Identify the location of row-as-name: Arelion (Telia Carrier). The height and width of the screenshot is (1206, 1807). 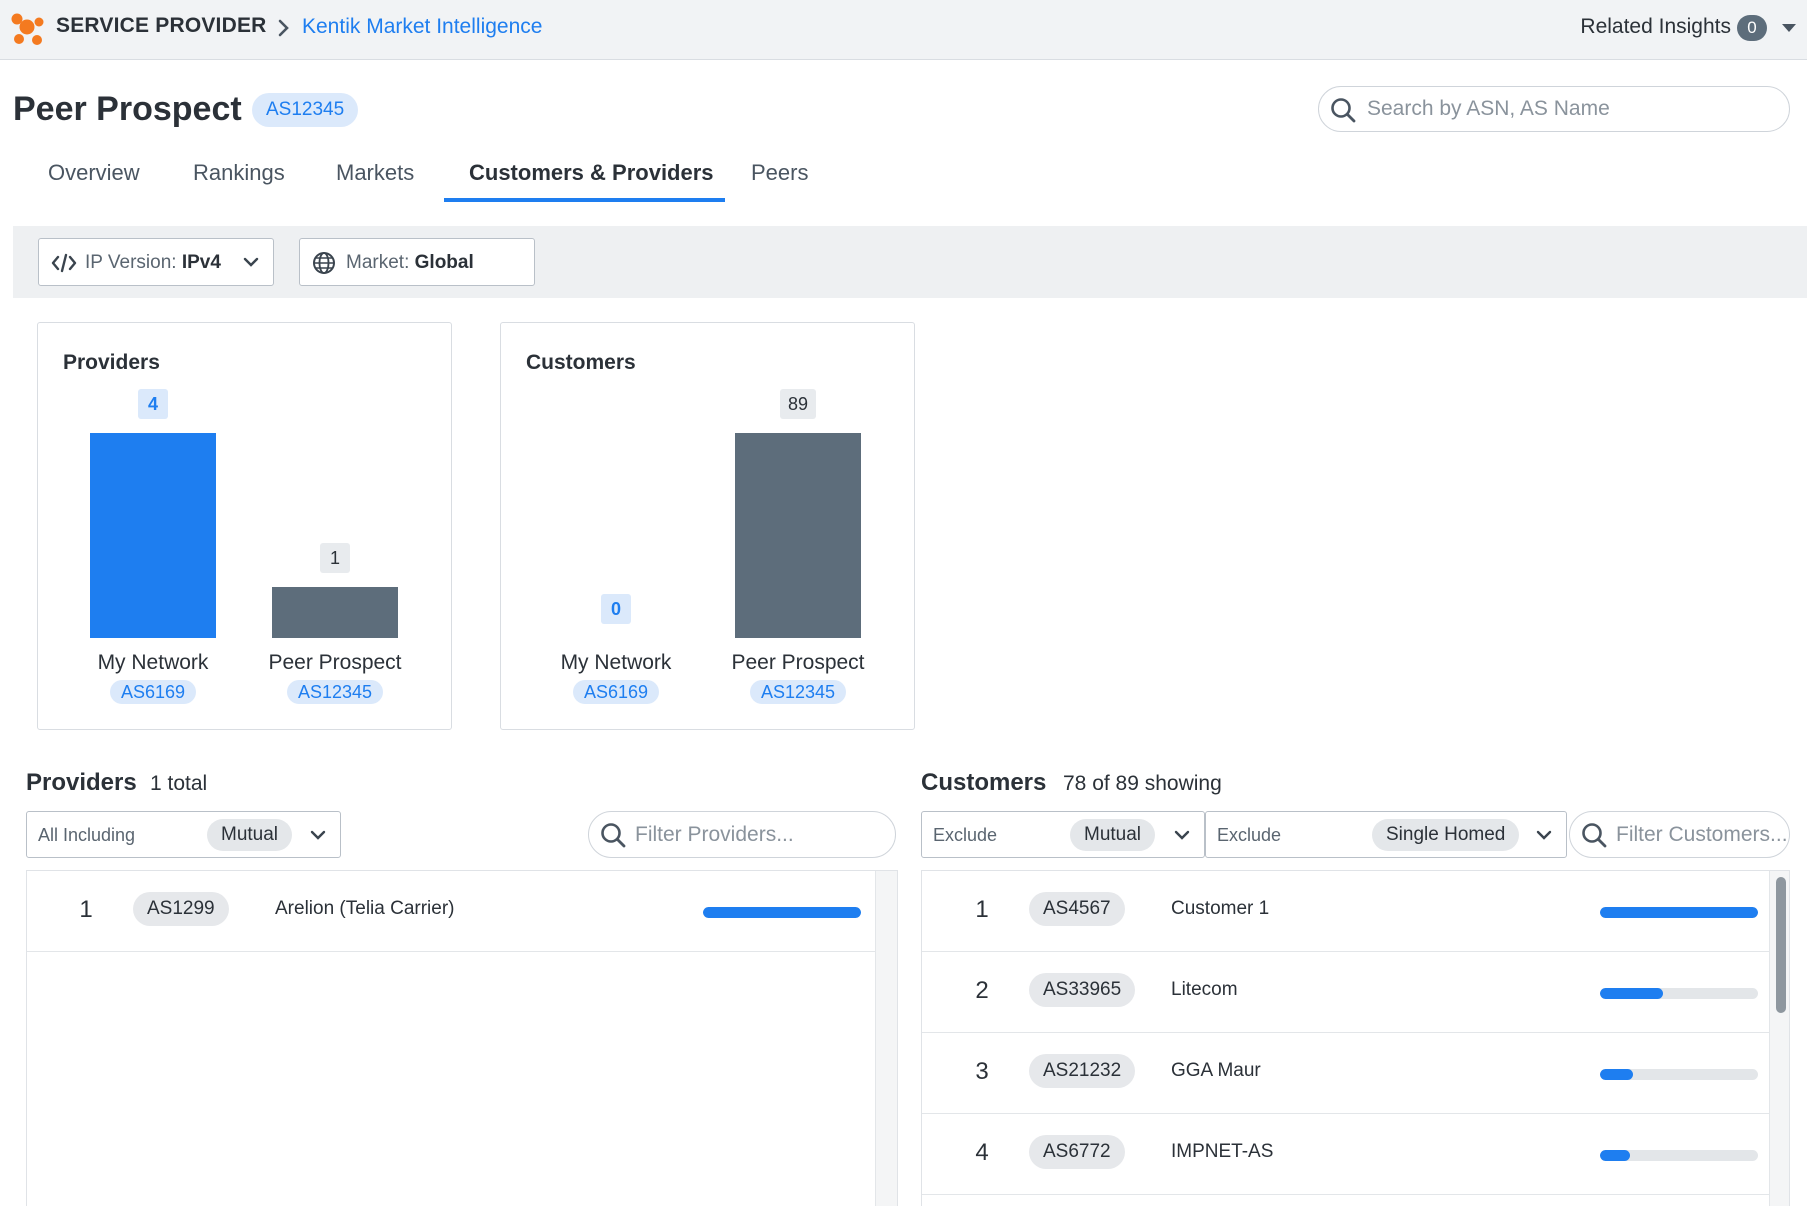
(365, 908).